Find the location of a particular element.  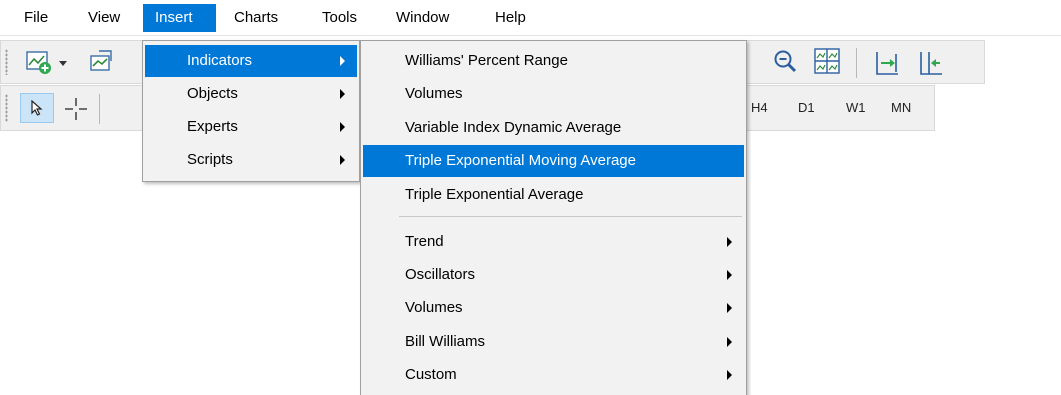

timeframe-d1: D1 is located at coordinates (806, 108).